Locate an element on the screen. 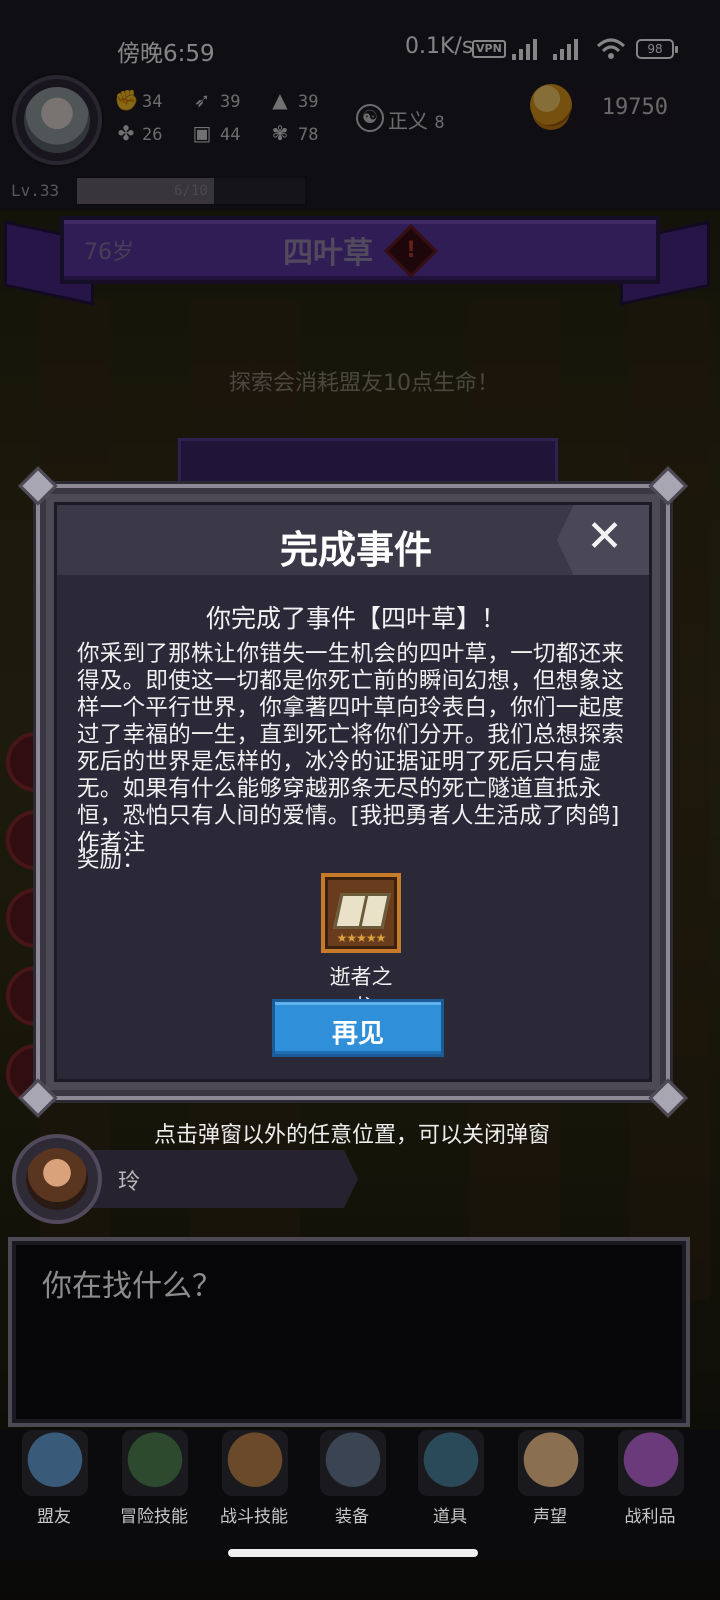  home-indicator is located at coordinates (353, 1553).